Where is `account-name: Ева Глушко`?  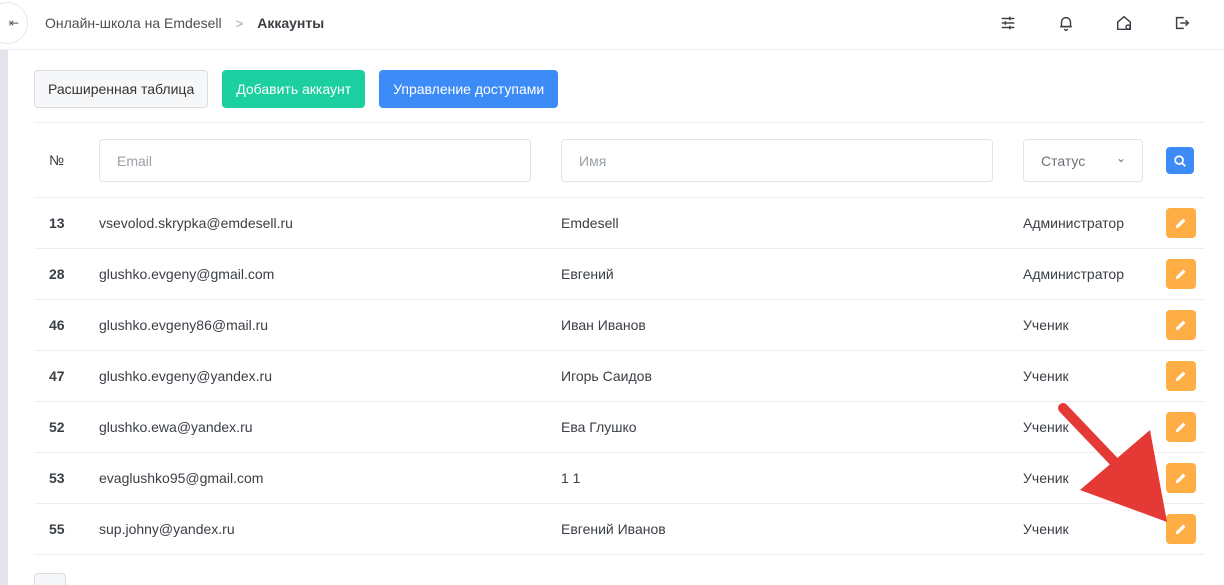
account-name: Ева Глушко is located at coordinates (599, 427).